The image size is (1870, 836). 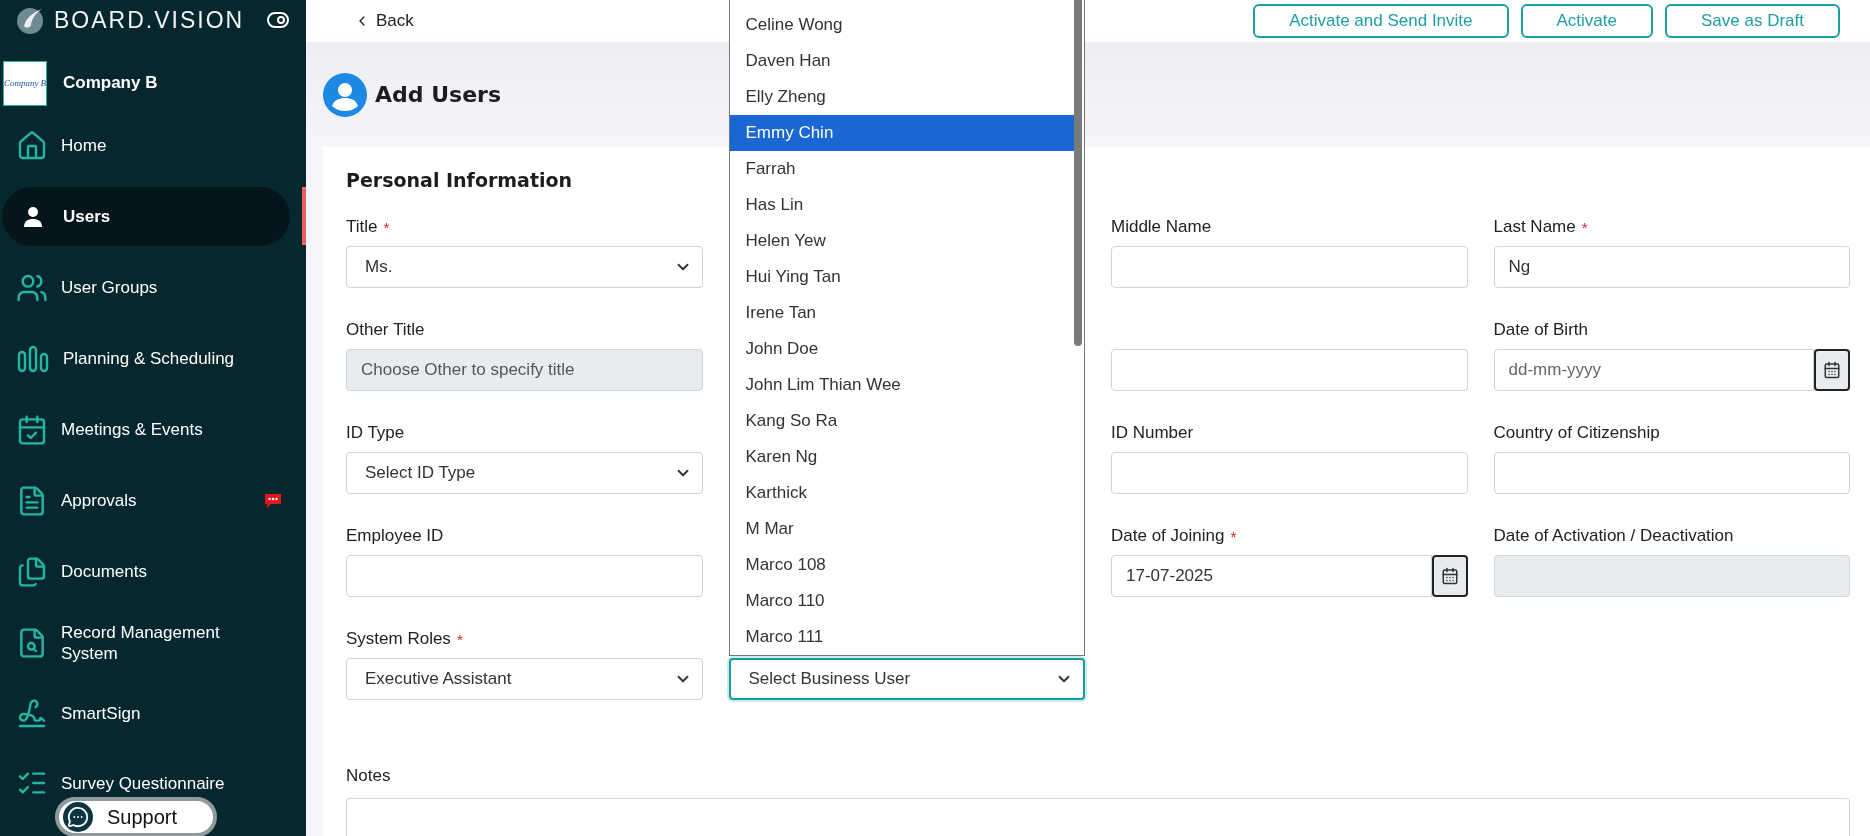 I want to click on dropdown-option: Farrah, so click(x=901, y=169).